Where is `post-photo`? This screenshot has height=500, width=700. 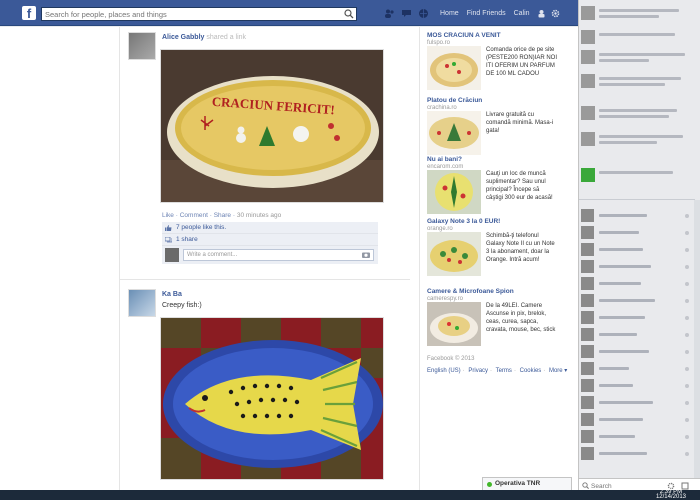
post-photo is located at coordinates (272, 398).